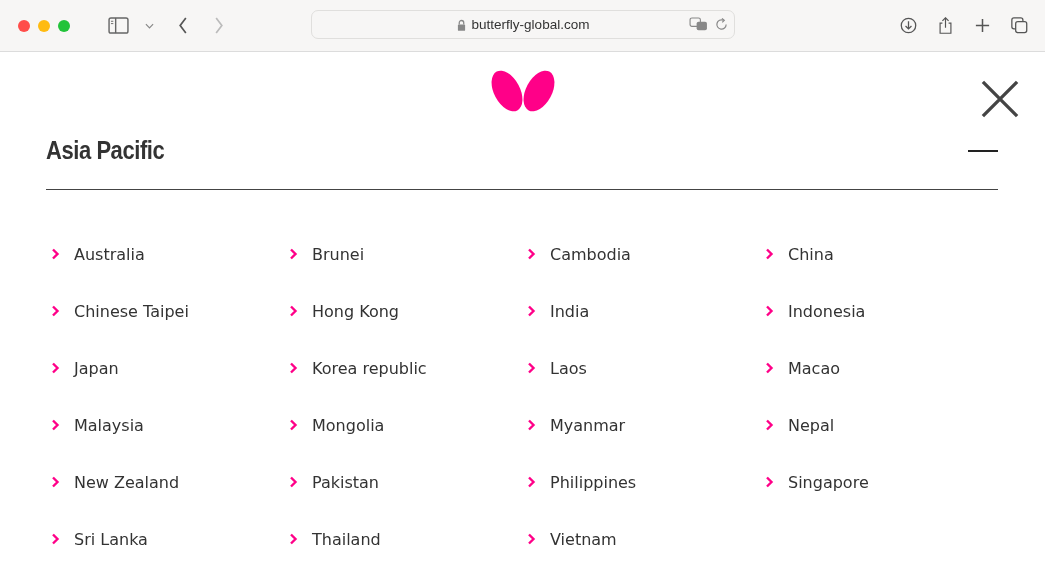  Describe the element at coordinates (884, 254) in the screenshot. I see `country-link: China` at that location.